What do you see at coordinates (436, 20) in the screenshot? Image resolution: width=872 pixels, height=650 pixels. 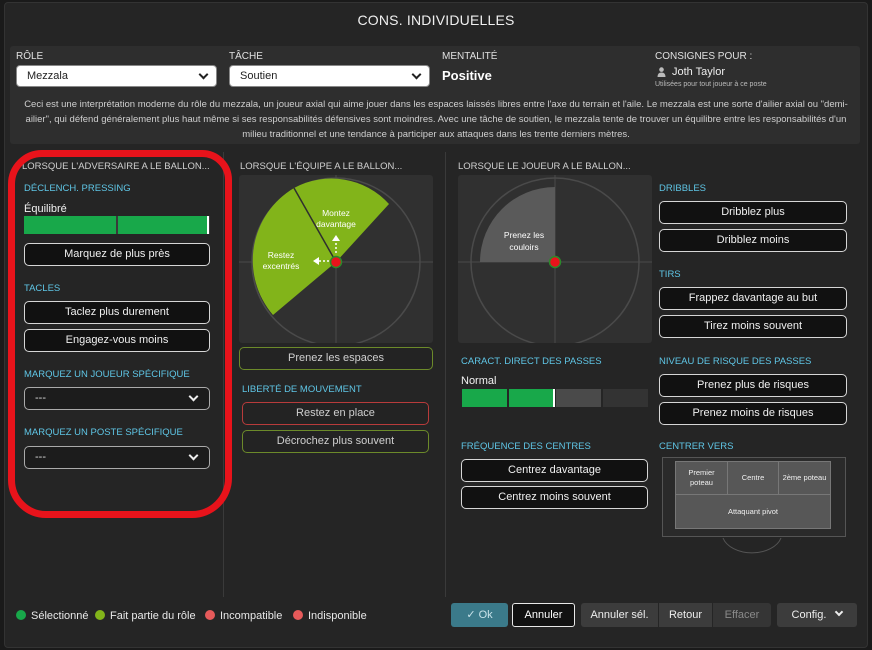 I see `window-title: CONS. INDIVIDUELLES` at bounding box center [436, 20].